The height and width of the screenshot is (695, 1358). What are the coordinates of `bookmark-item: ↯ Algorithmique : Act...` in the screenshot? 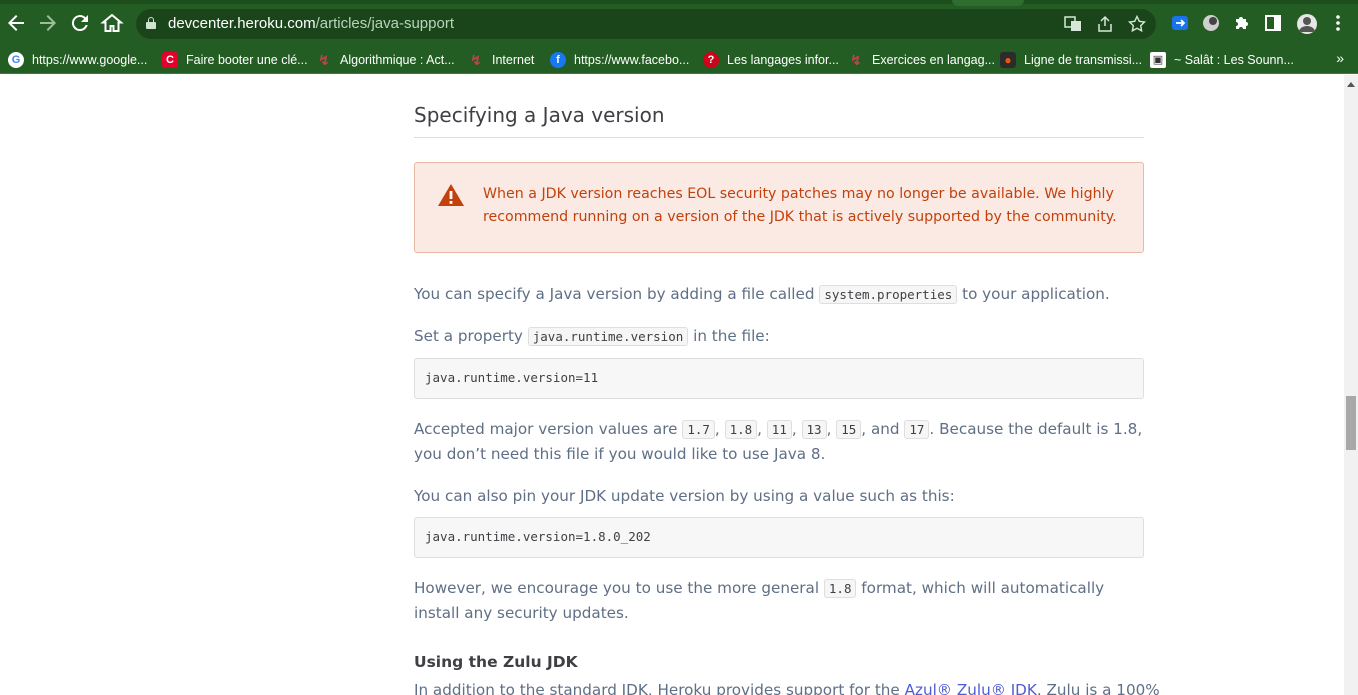 It's located at (385, 60).